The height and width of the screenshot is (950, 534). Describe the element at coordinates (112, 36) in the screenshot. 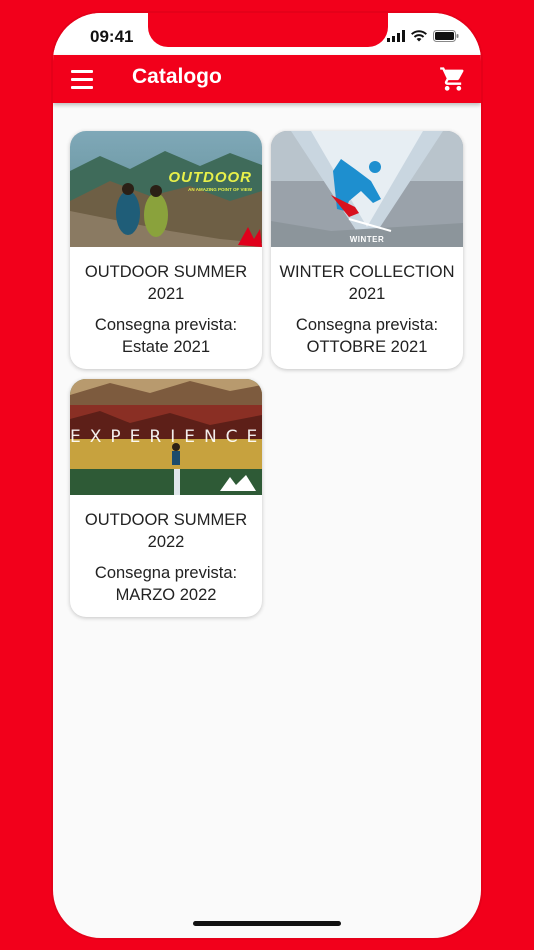

I see `status-time: 09:41` at that location.